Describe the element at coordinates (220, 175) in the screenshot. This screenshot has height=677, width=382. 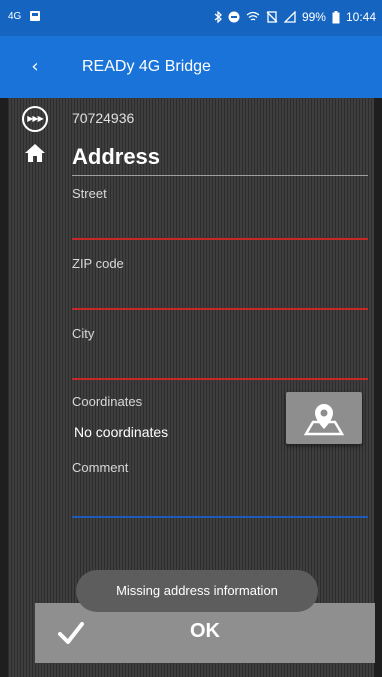
I see `section-divider` at that location.